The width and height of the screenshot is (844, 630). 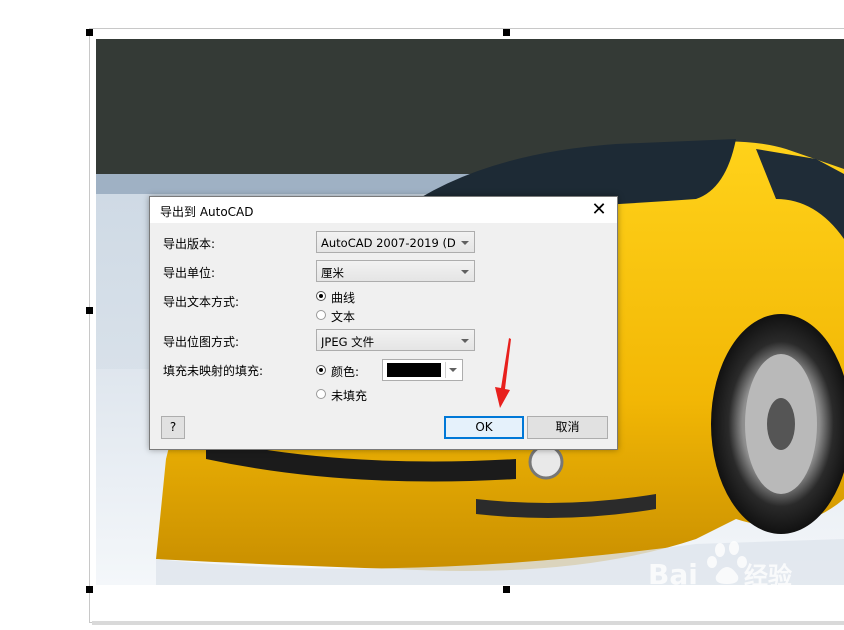 I want to click on watermark-url: jingyan.baidu.com, so click(x=738, y=601).